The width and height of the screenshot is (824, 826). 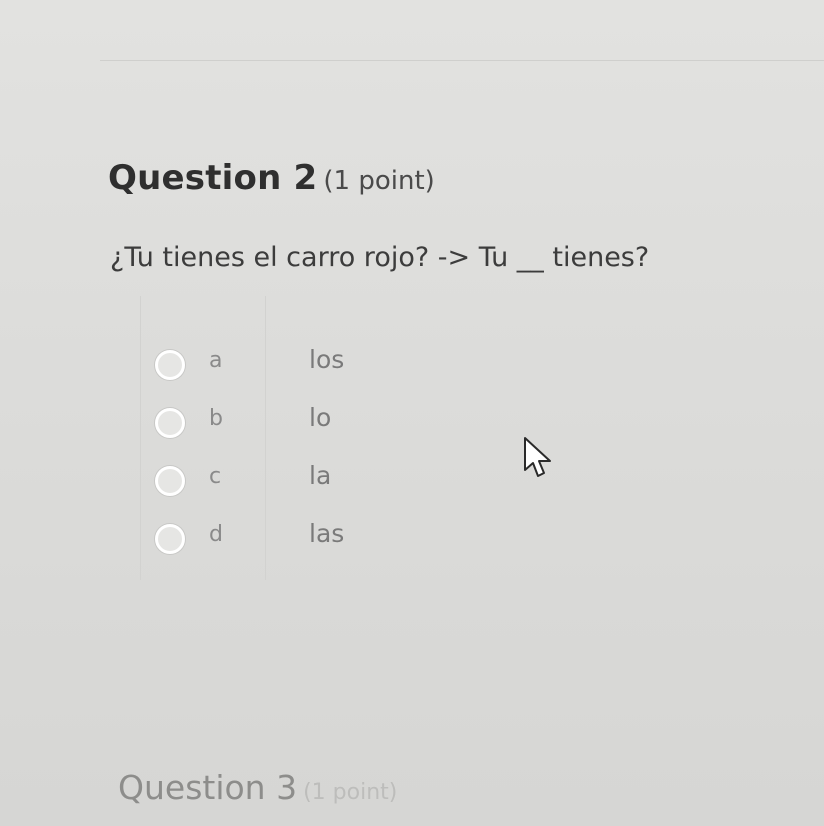 I want to click on mouse-pointer-icon, so click(x=537, y=457).